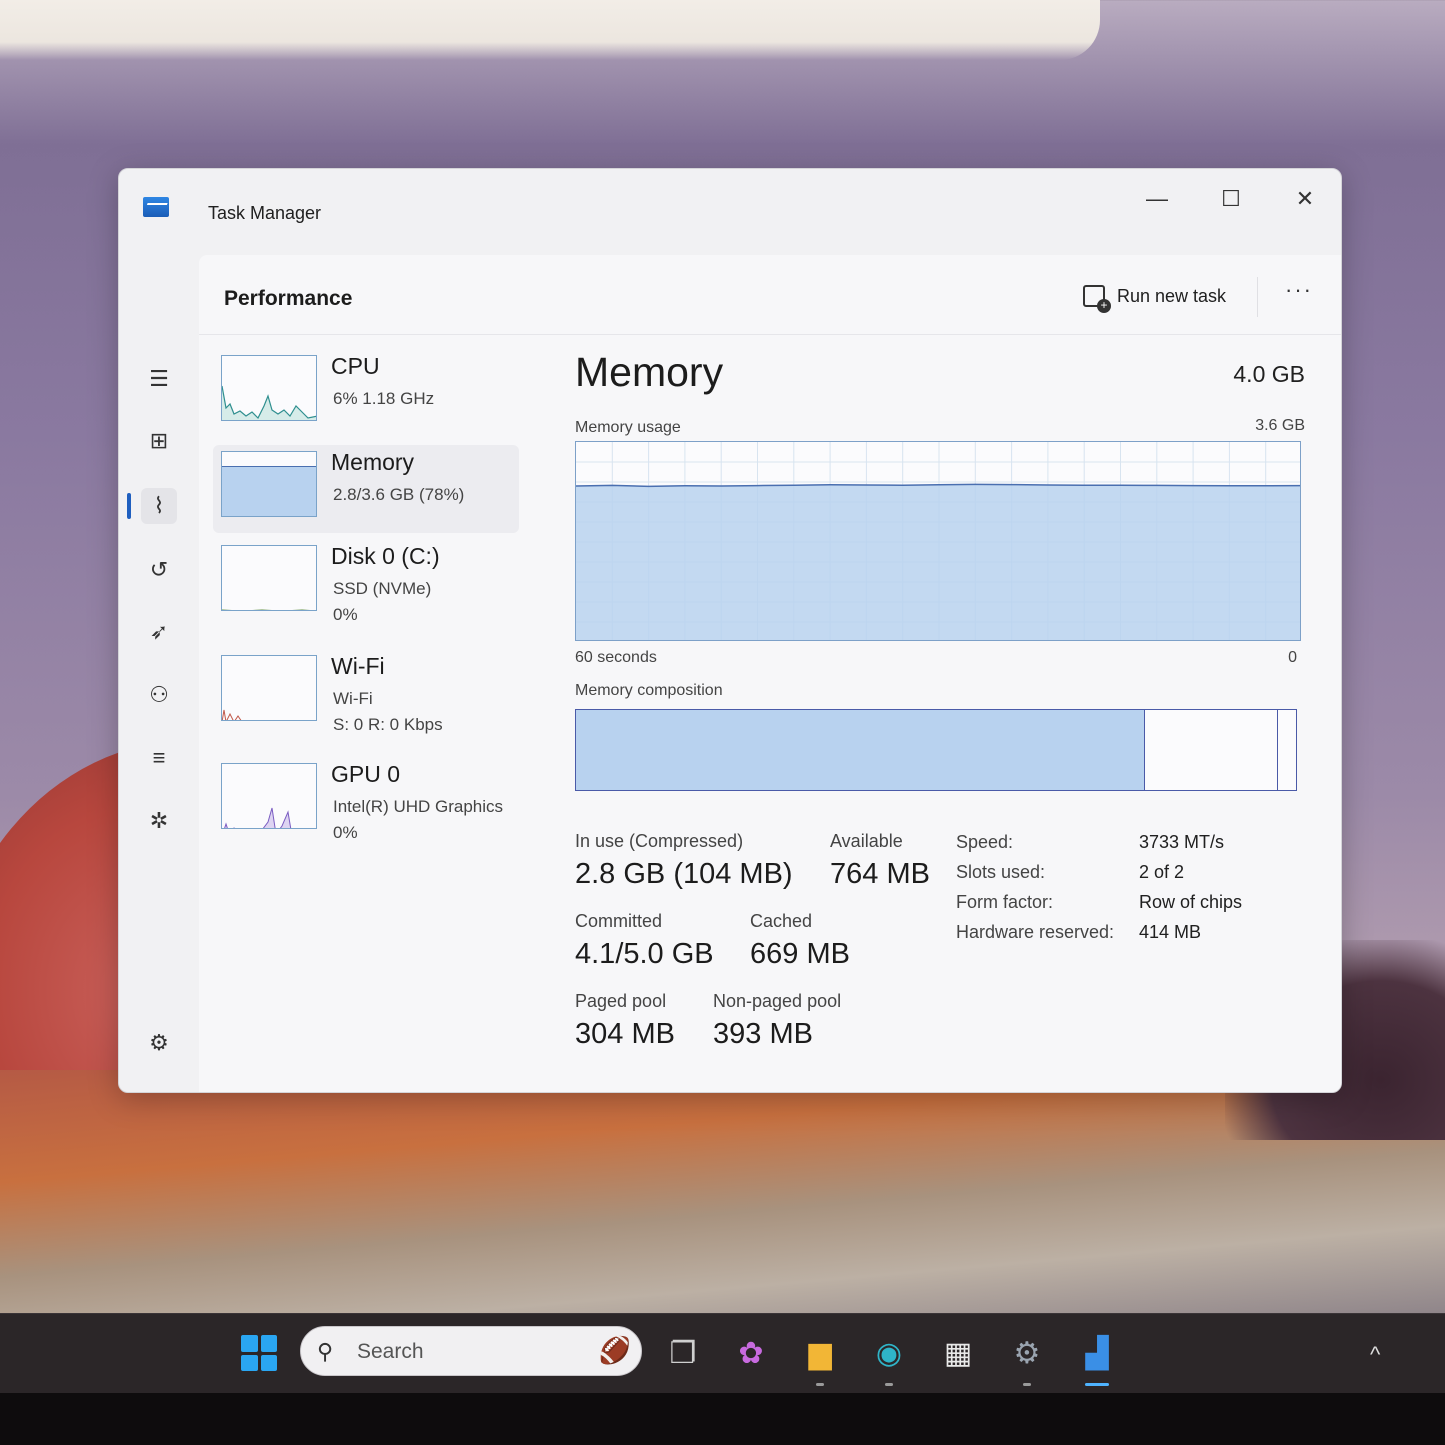  Describe the element at coordinates (159, 695) in the screenshot. I see `users-icon: ⚇` at that location.